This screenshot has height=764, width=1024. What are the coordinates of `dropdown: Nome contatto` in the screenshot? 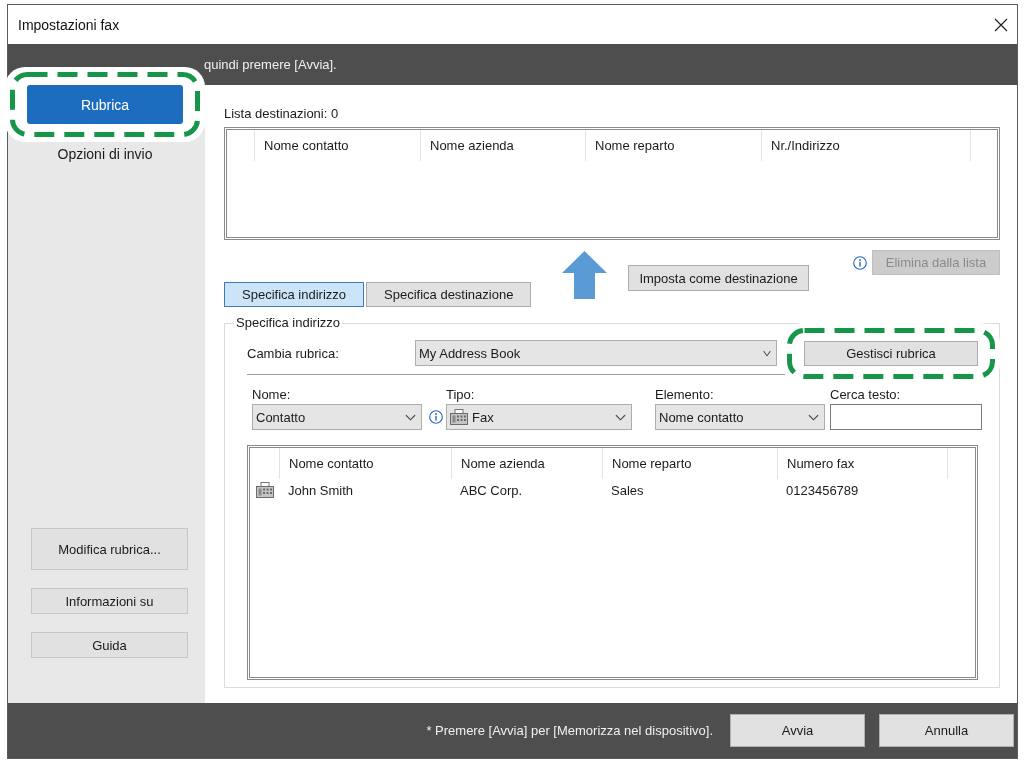 It's located at (740, 417).